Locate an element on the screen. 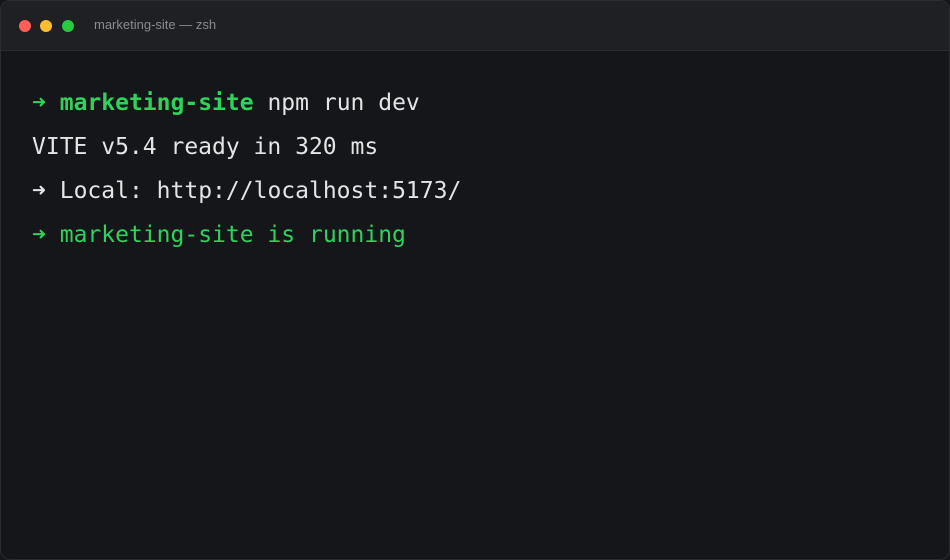 The height and width of the screenshot is (560, 950). command-text: npm run dev is located at coordinates (343, 103).